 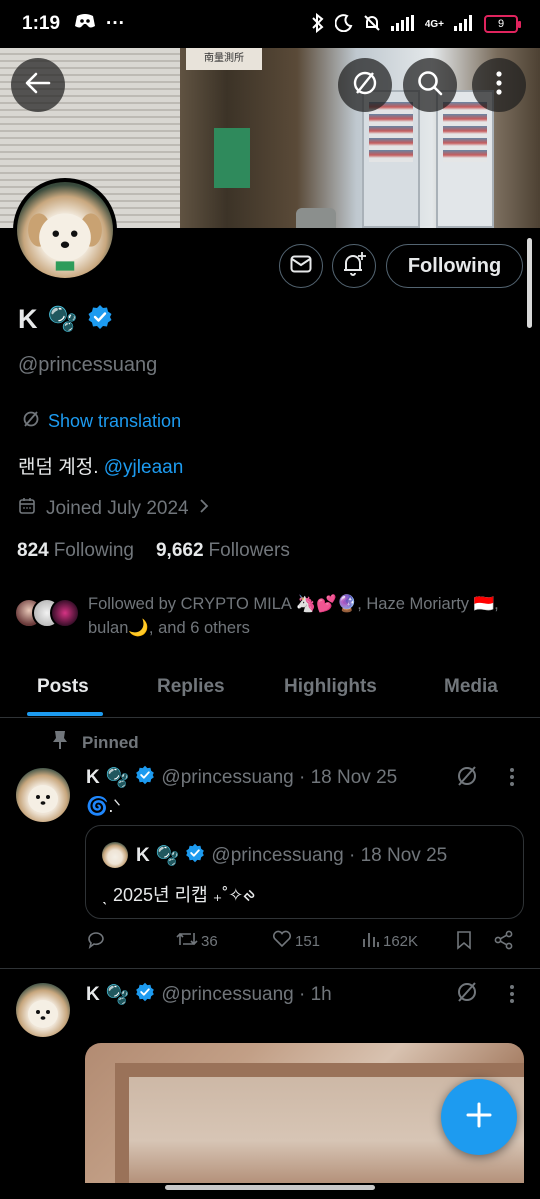 I want to click on post-text: 🌀.ᐠ, so click(x=104, y=806).